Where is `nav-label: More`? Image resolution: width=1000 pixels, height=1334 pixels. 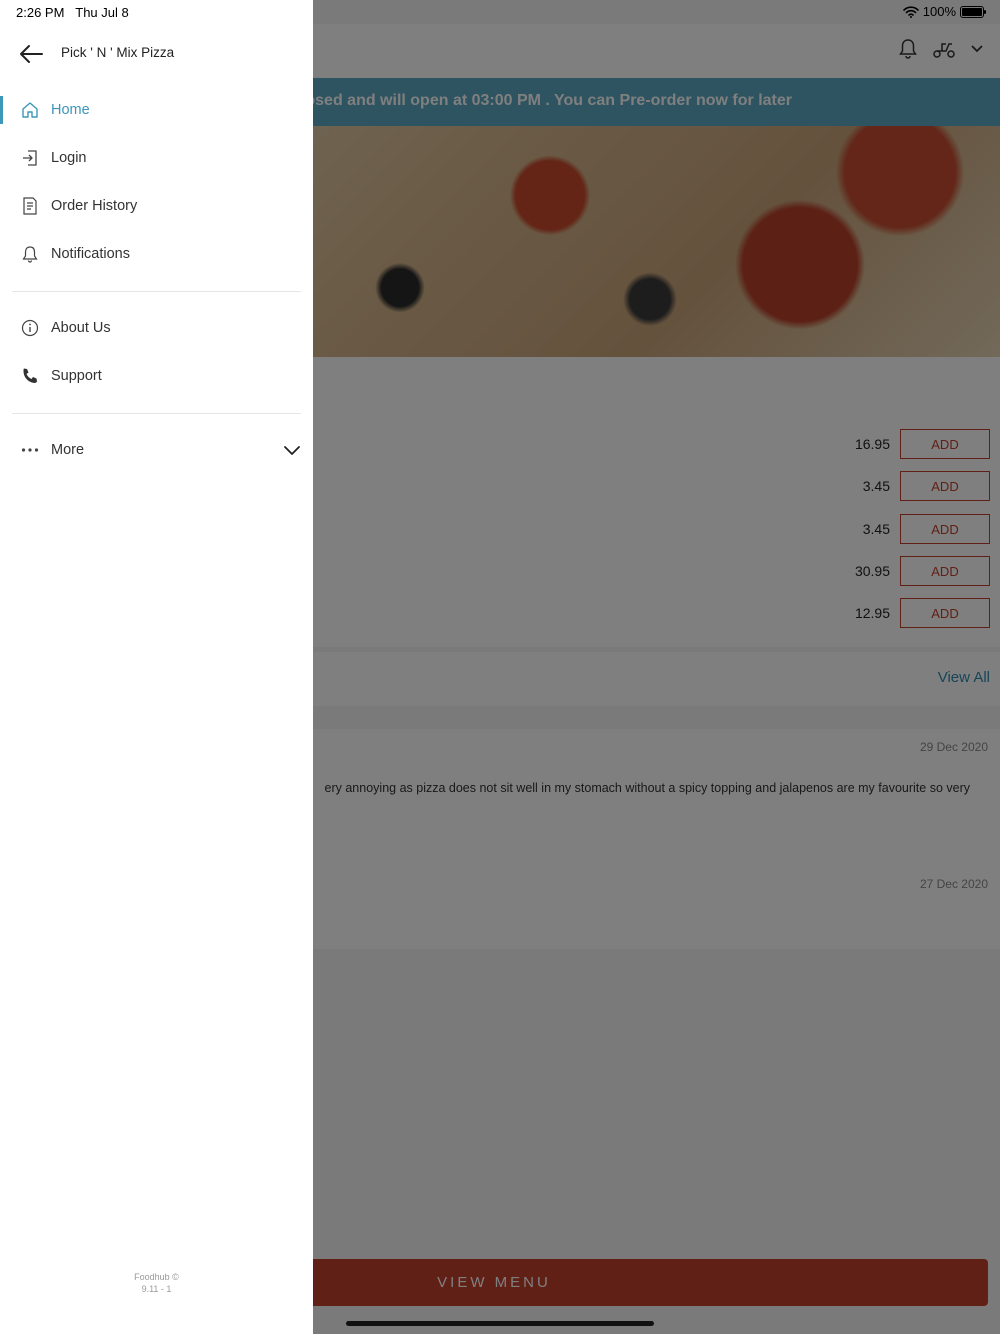
nav-label: More is located at coordinates (68, 450).